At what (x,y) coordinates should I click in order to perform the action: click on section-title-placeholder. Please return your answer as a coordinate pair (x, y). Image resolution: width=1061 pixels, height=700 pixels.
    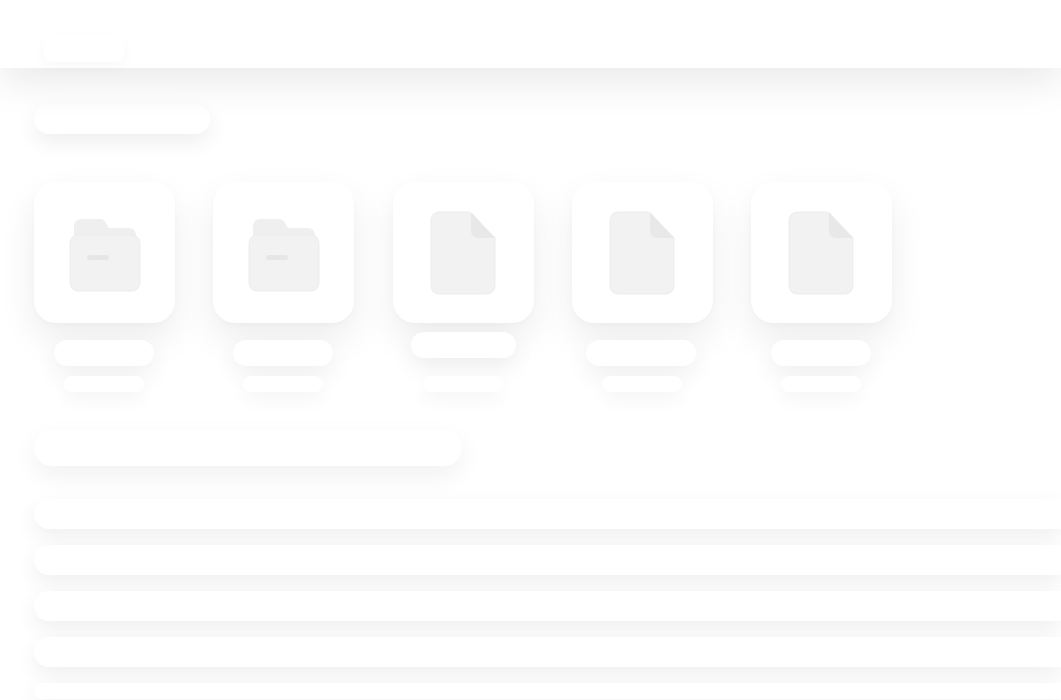
    Looking at the image, I should click on (122, 119).